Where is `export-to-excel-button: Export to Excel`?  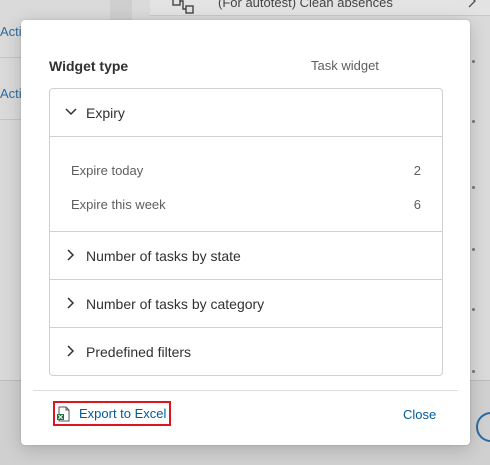 export-to-excel-button: Export to Excel is located at coordinates (112, 413).